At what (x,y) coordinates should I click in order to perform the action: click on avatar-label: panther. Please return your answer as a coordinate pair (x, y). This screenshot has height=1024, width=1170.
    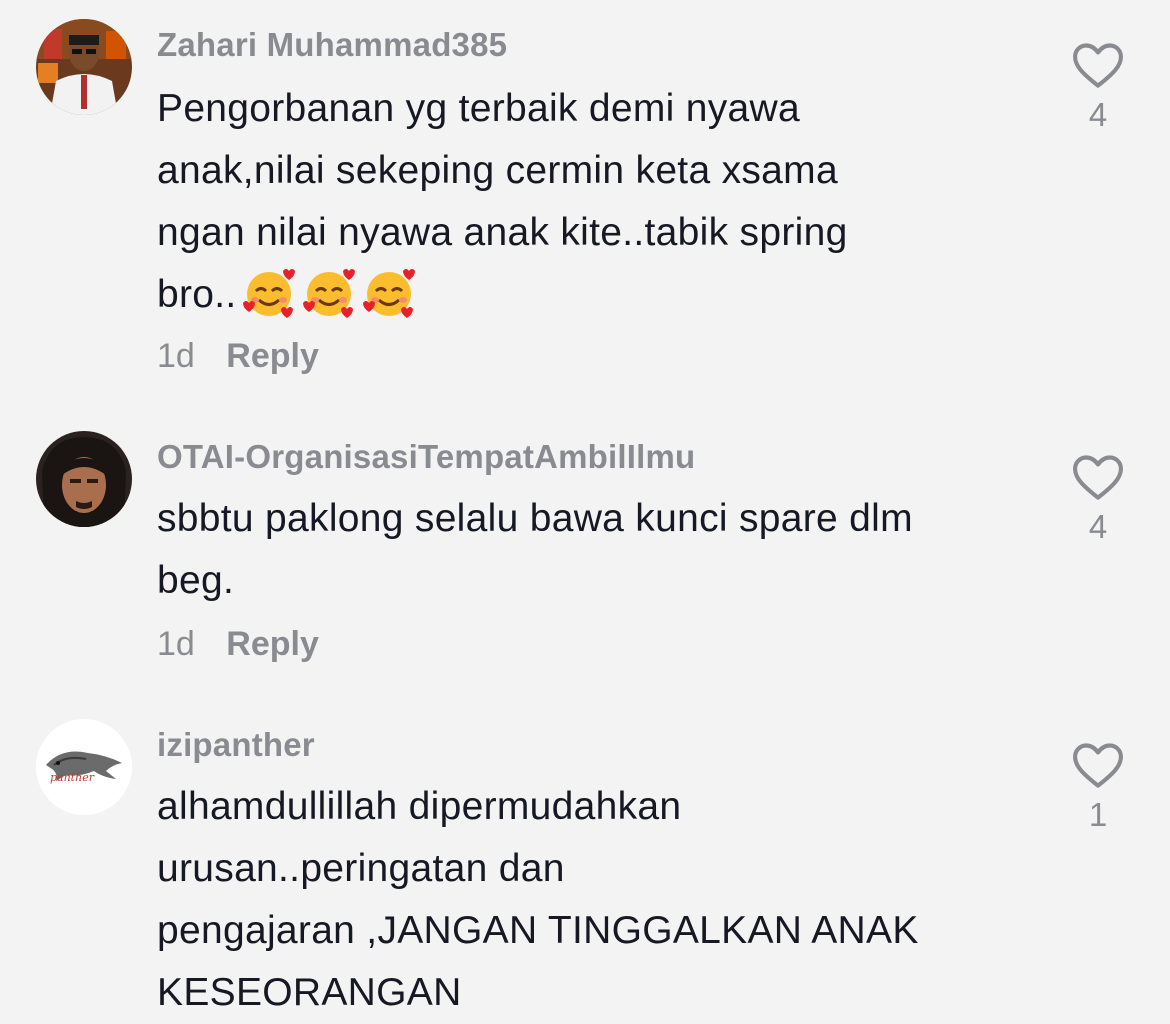
    Looking at the image, I should click on (72, 777).